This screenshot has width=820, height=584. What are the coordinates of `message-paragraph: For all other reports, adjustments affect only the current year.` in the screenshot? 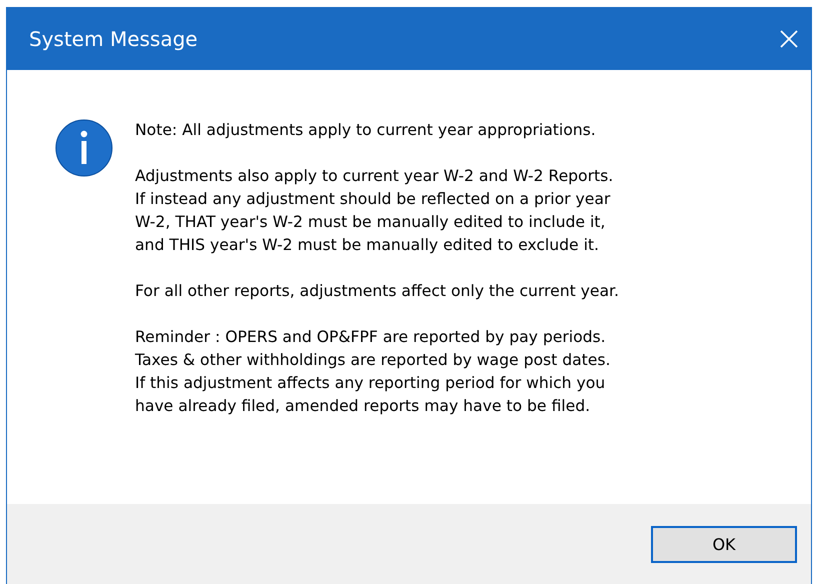 It's located at (377, 291).